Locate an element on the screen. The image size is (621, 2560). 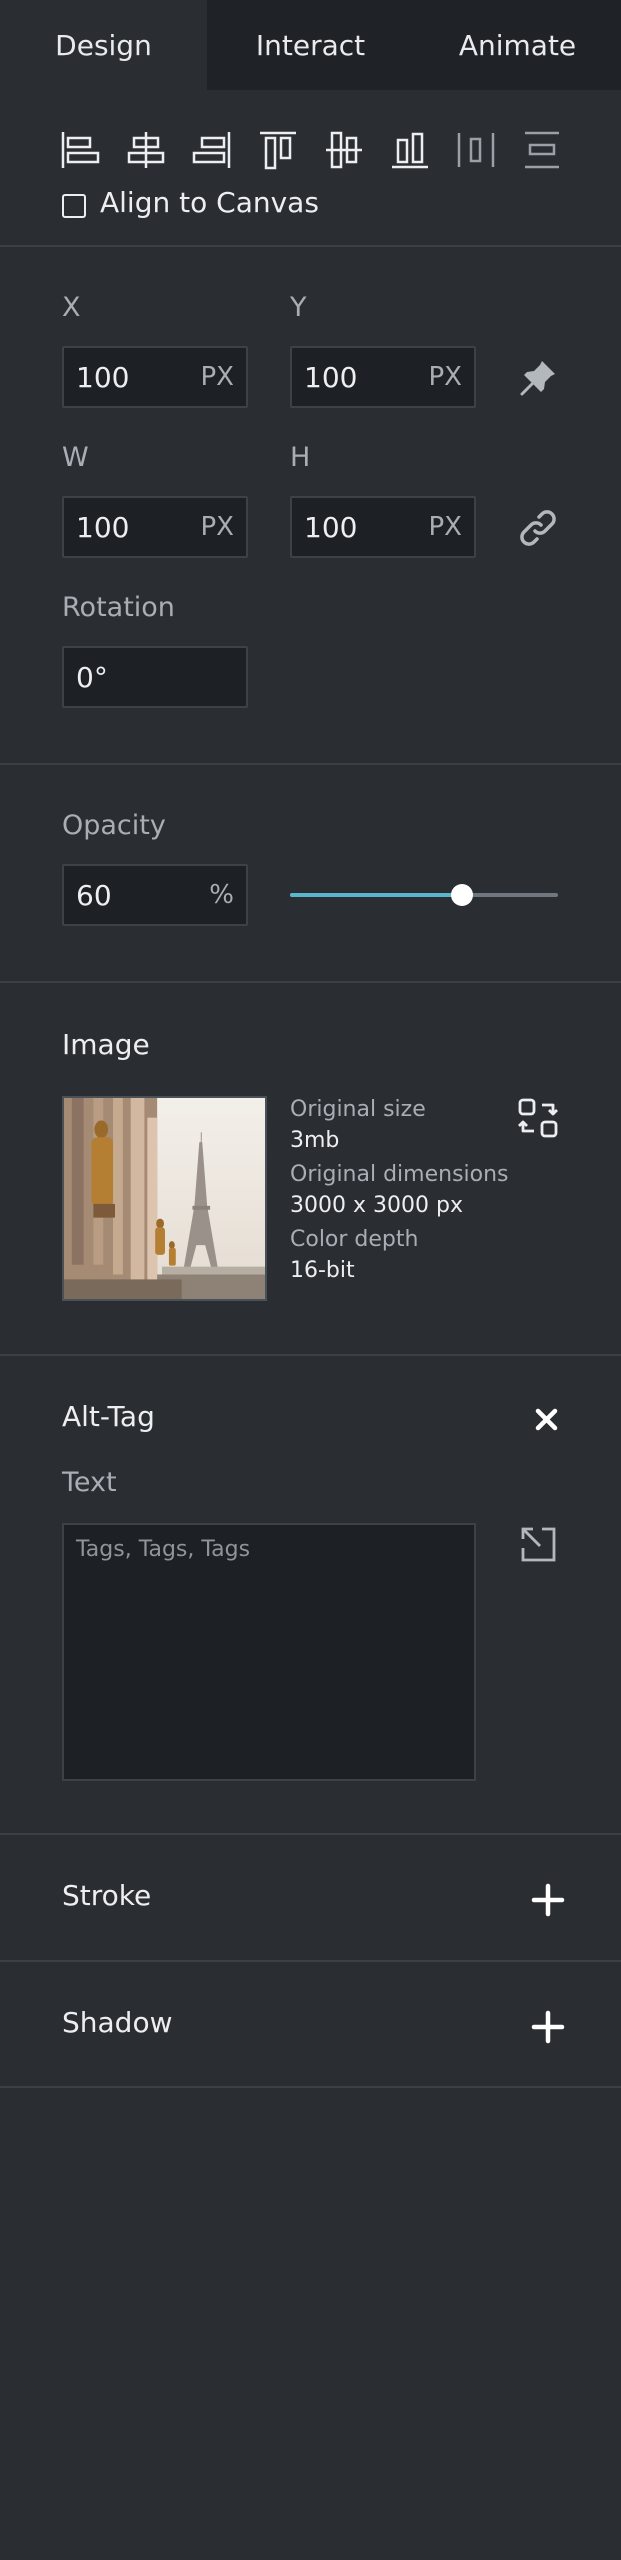
align-to-canvas-label: Align to Canvas is located at coordinates (209, 202).